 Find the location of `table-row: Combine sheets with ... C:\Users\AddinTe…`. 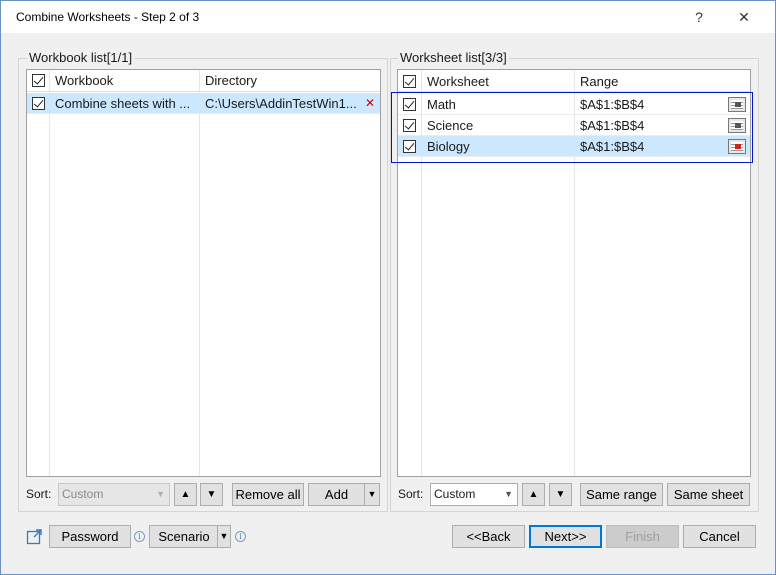

table-row: Combine sheets with ... C:\Users\AddinTe… is located at coordinates (203, 103).